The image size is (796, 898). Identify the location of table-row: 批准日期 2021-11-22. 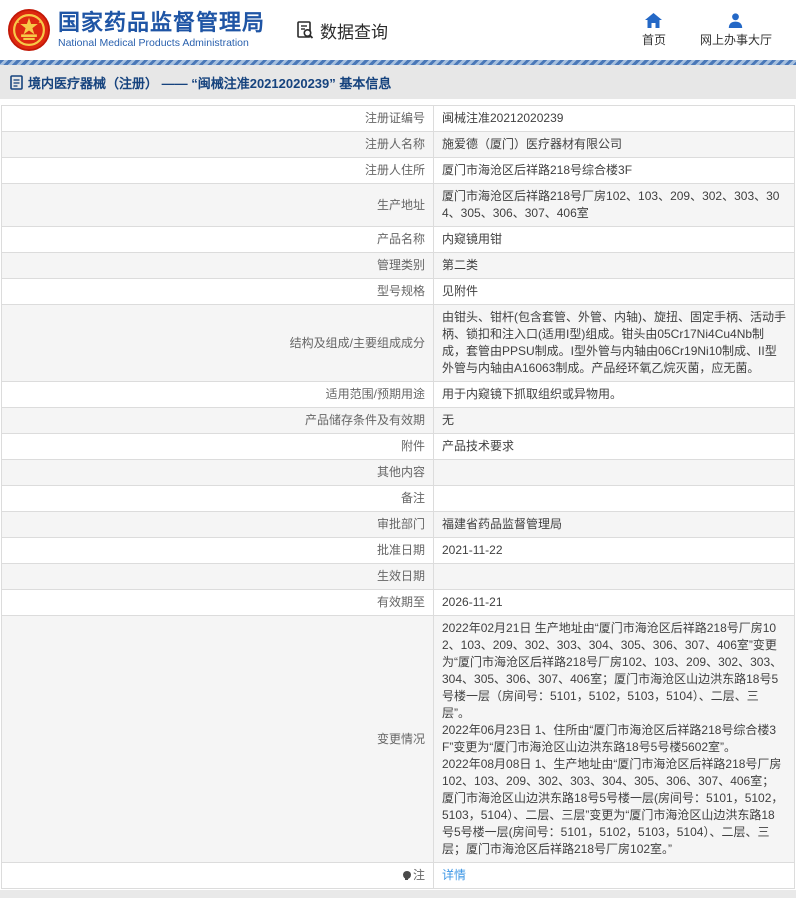
(398, 550).